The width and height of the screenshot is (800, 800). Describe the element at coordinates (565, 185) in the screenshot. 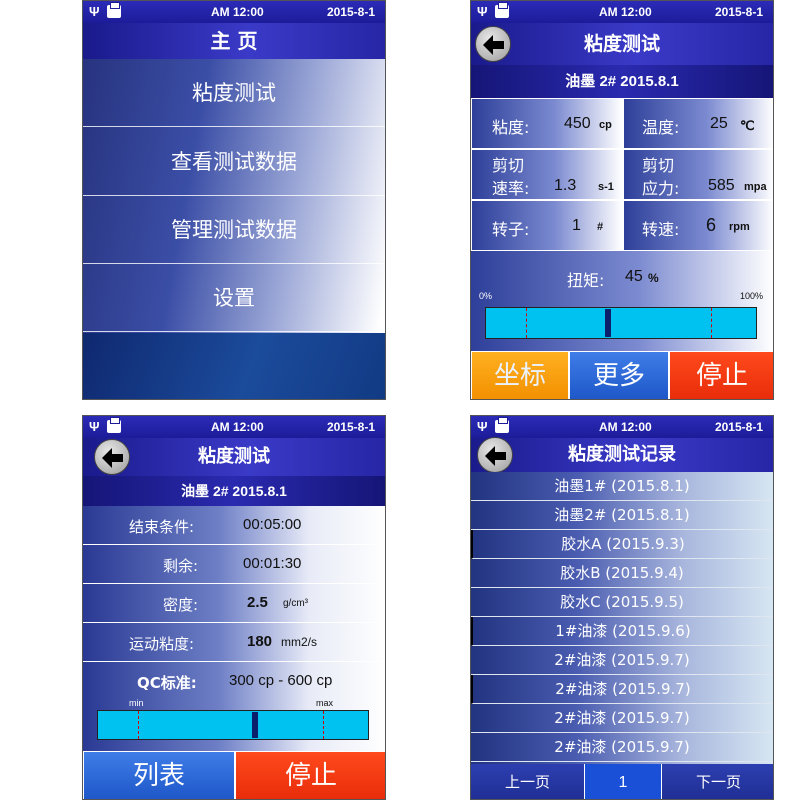

I see `shear-rate-value: 1.3` at that location.